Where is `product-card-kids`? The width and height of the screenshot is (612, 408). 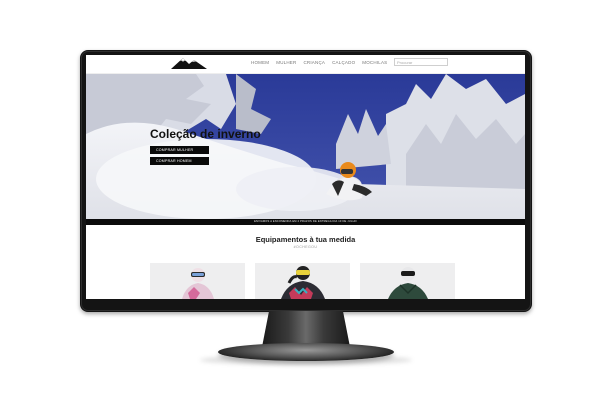 product-card-kids is located at coordinates (407, 281).